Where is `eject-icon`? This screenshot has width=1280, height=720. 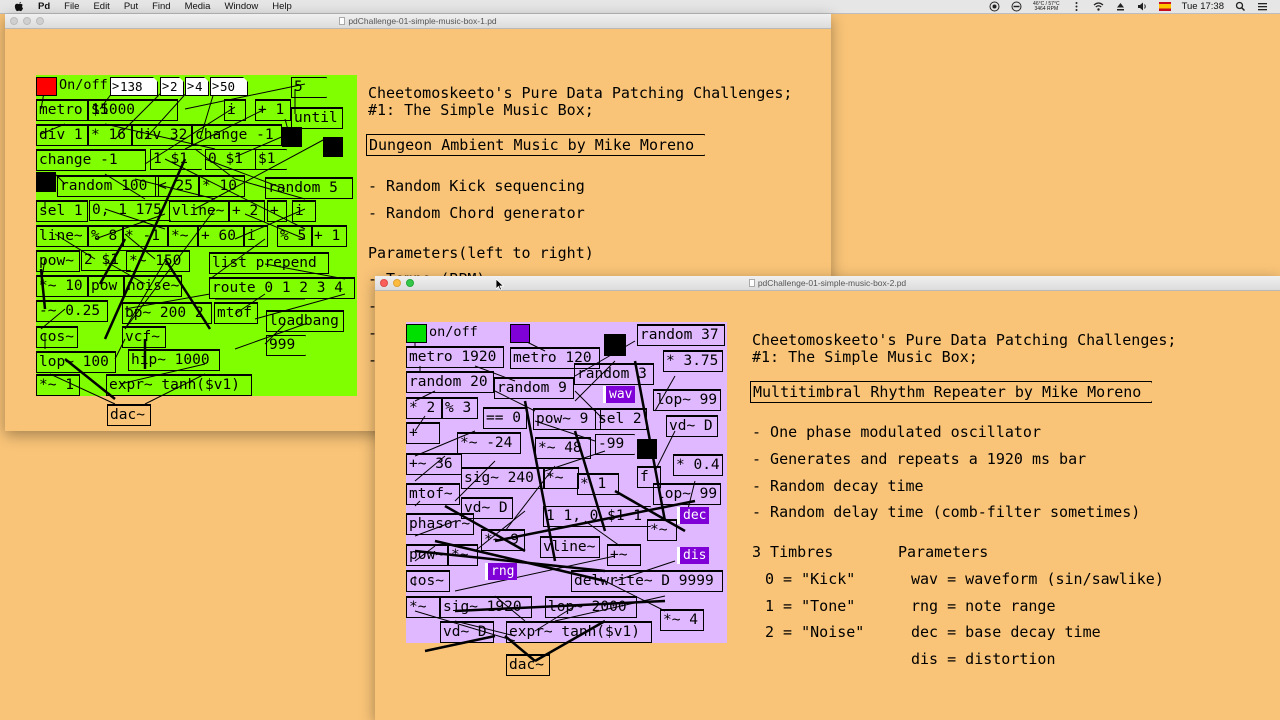
eject-icon is located at coordinates (1120, 6).